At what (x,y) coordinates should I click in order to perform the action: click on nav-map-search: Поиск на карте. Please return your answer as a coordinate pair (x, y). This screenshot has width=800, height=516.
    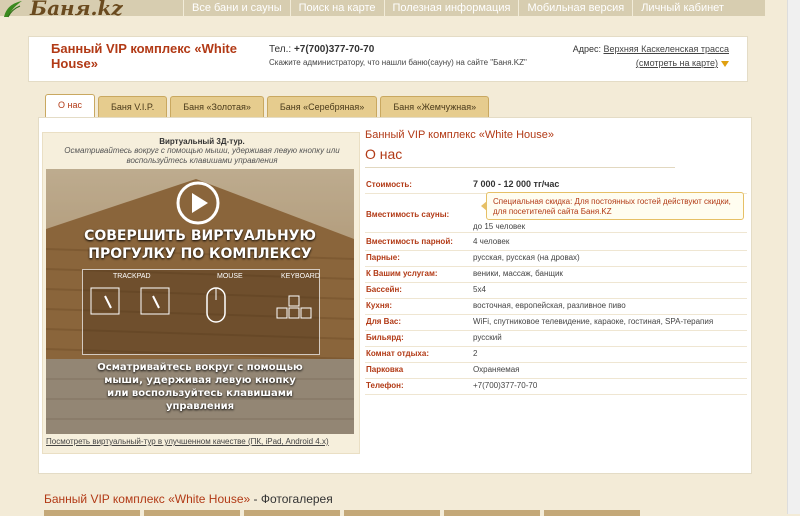
    Looking at the image, I should click on (336, 8).